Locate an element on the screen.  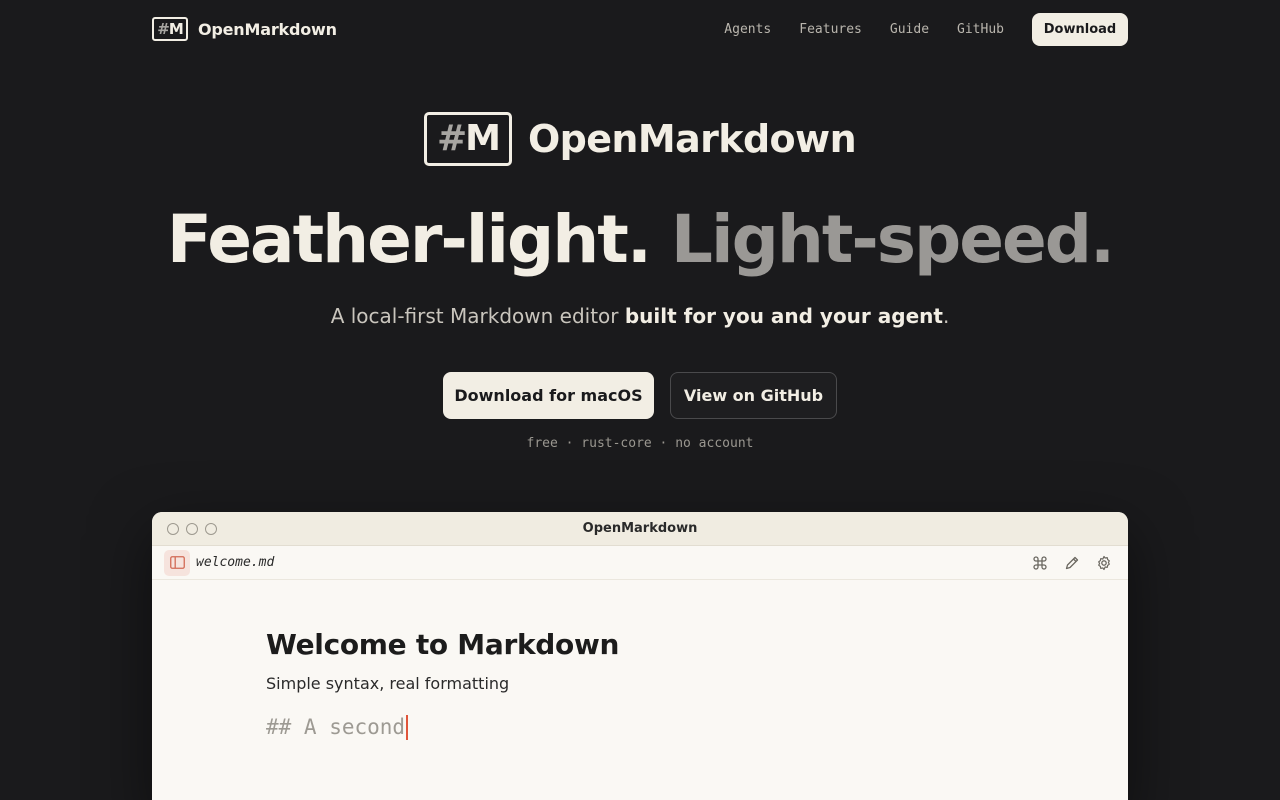
logo-hash: # is located at coordinates (163, 28).